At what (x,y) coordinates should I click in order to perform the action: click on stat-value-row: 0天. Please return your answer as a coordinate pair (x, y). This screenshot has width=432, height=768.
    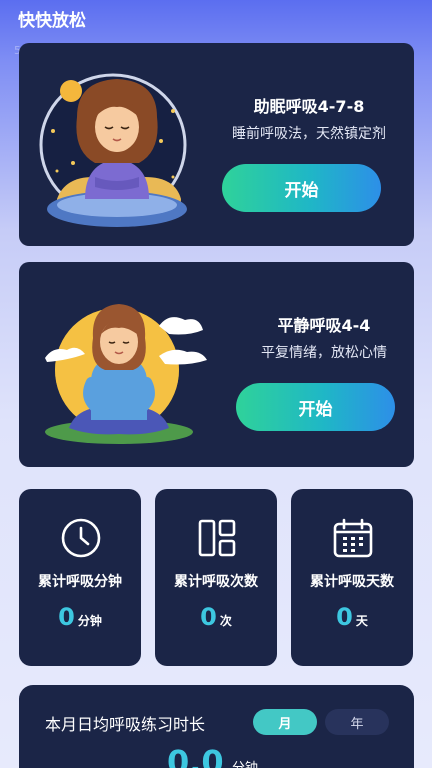
    Looking at the image, I should click on (352, 617).